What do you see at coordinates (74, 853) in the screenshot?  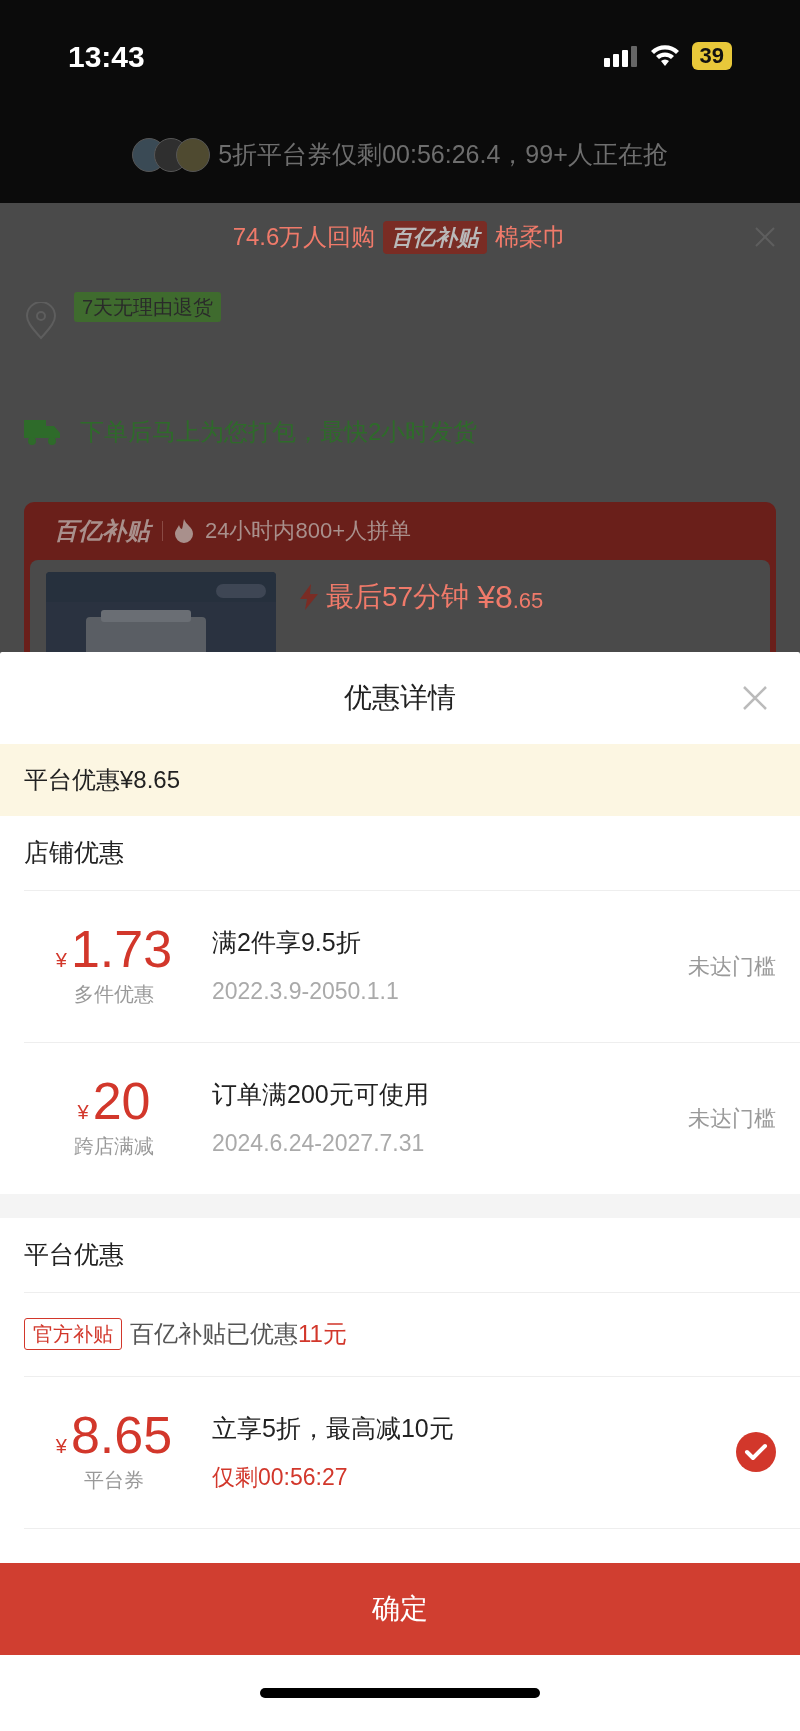 I see `section-title: 店铺优惠` at bounding box center [74, 853].